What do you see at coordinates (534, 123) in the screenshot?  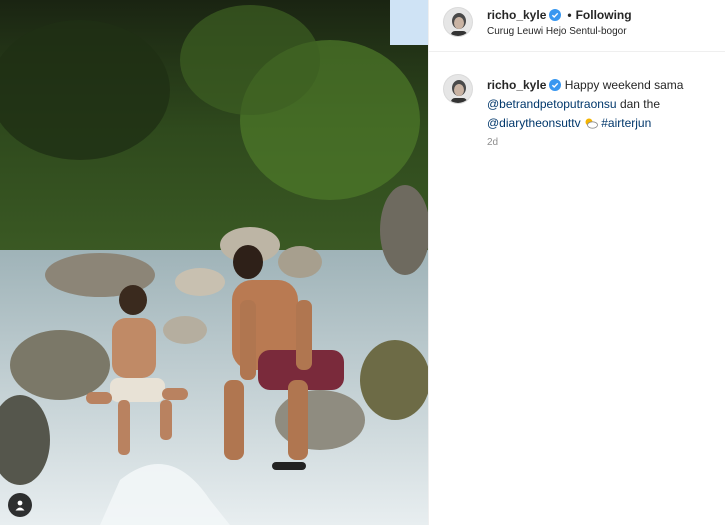 I see `mention-link-2: @diarytheonsuttv` at bounding box center [534, 123].